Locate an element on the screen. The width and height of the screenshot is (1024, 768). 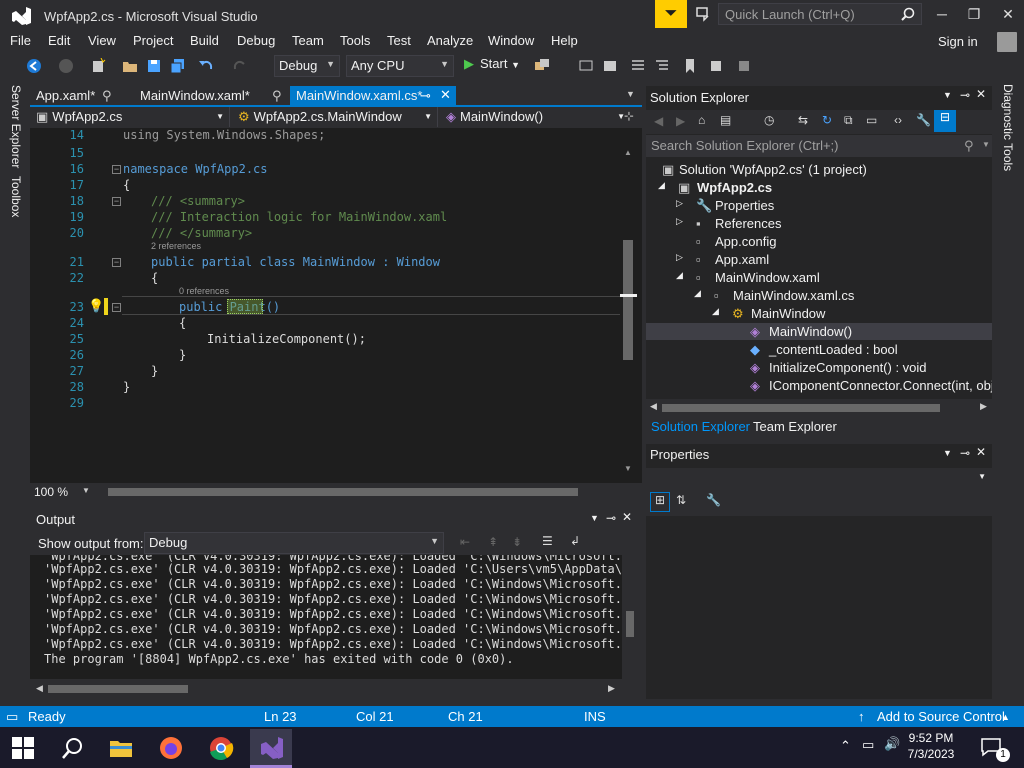
refresh-icon: ↻ is located at coordinates (827, 120).